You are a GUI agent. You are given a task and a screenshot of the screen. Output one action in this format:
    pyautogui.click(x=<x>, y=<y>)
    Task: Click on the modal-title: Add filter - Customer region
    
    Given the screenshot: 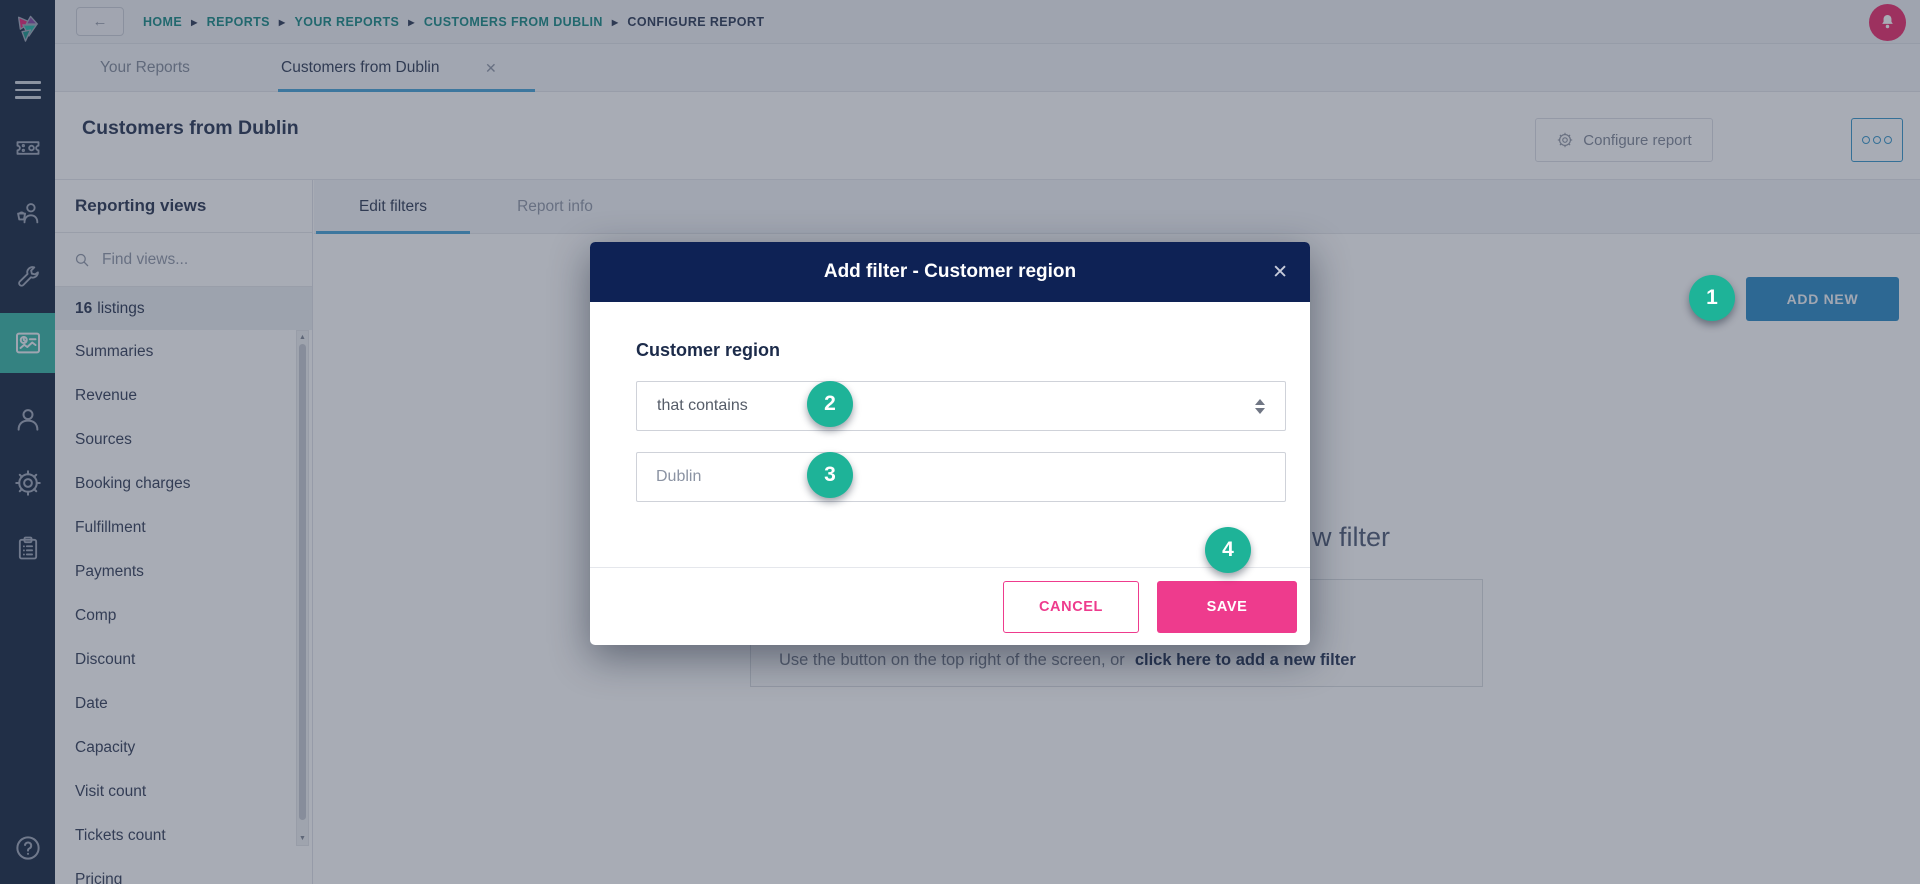 What is the action you would take?
    pyautogui.click(x=950, y=271)
    